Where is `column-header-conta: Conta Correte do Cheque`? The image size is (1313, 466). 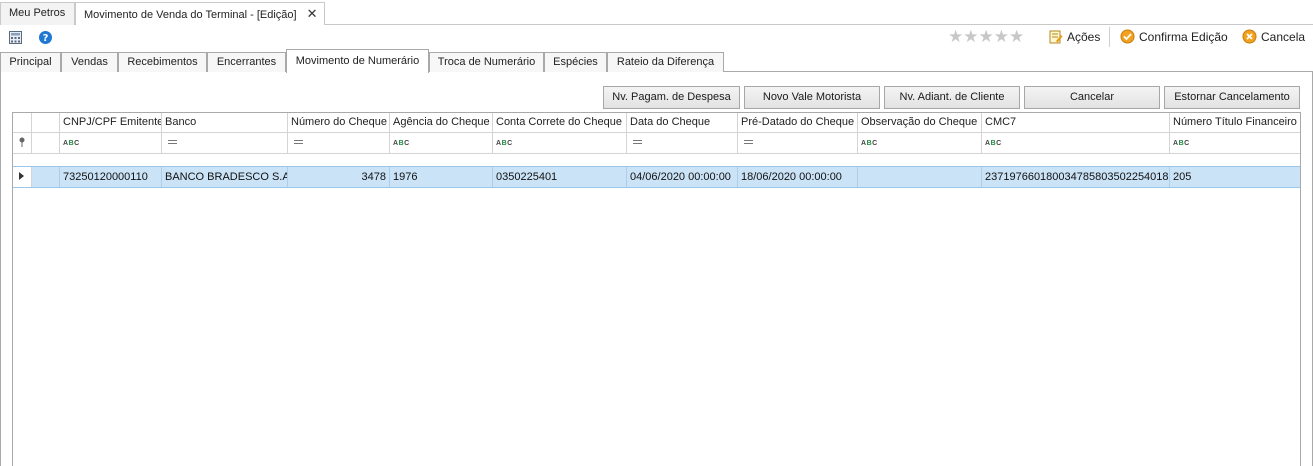 column-header-conta: Conta Correte do Cheque is located at coordinates (560, 122).